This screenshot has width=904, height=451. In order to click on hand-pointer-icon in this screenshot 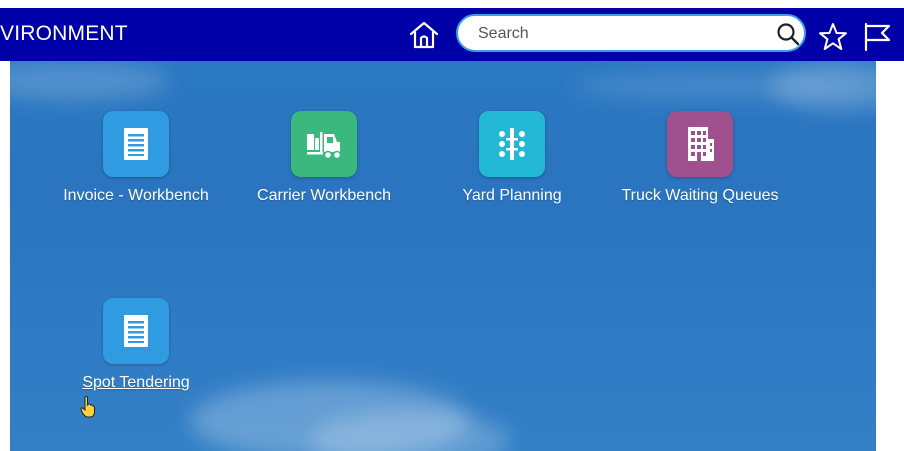, I will do `click(87, 407)`.